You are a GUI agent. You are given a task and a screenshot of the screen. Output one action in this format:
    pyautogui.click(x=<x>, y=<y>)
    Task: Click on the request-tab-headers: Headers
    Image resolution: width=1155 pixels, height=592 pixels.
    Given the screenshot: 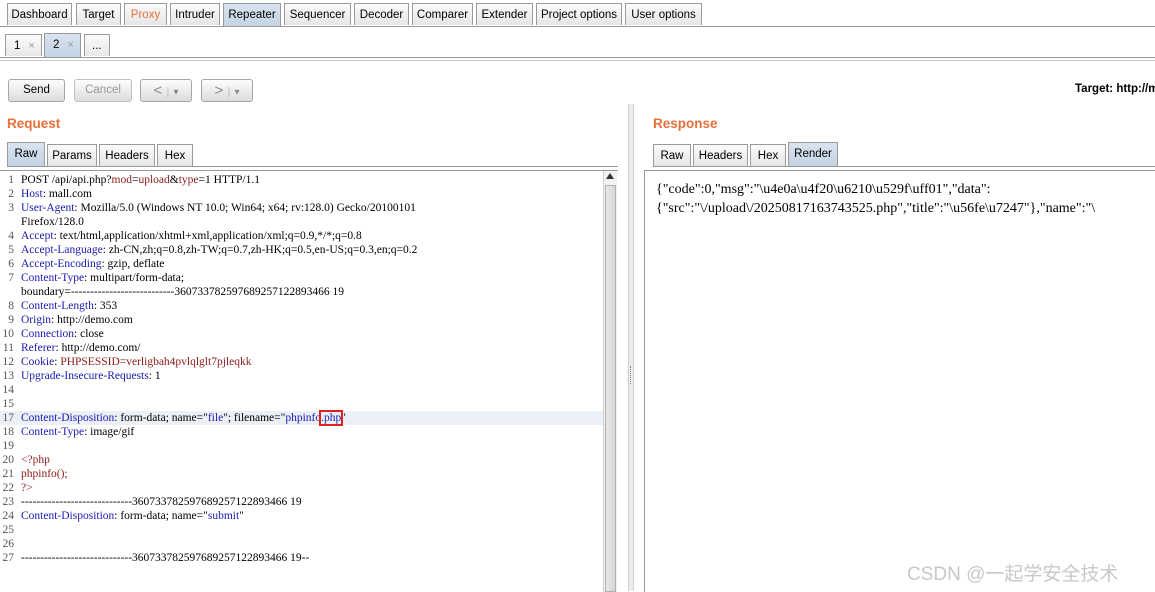 What is the action you would take?
    pyautogui.click(x=127, y=155)
    